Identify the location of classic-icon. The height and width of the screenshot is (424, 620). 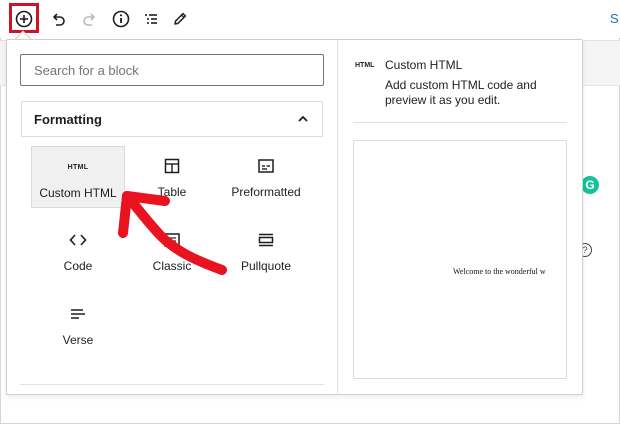
(172, 240).